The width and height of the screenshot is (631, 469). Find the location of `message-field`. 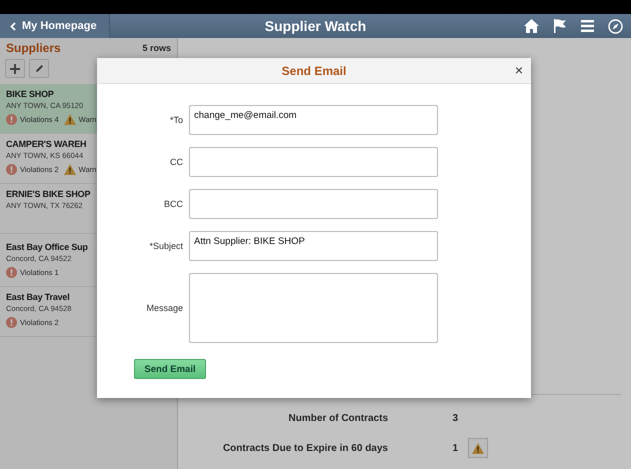

message-field is located at coordinates (313, 308).